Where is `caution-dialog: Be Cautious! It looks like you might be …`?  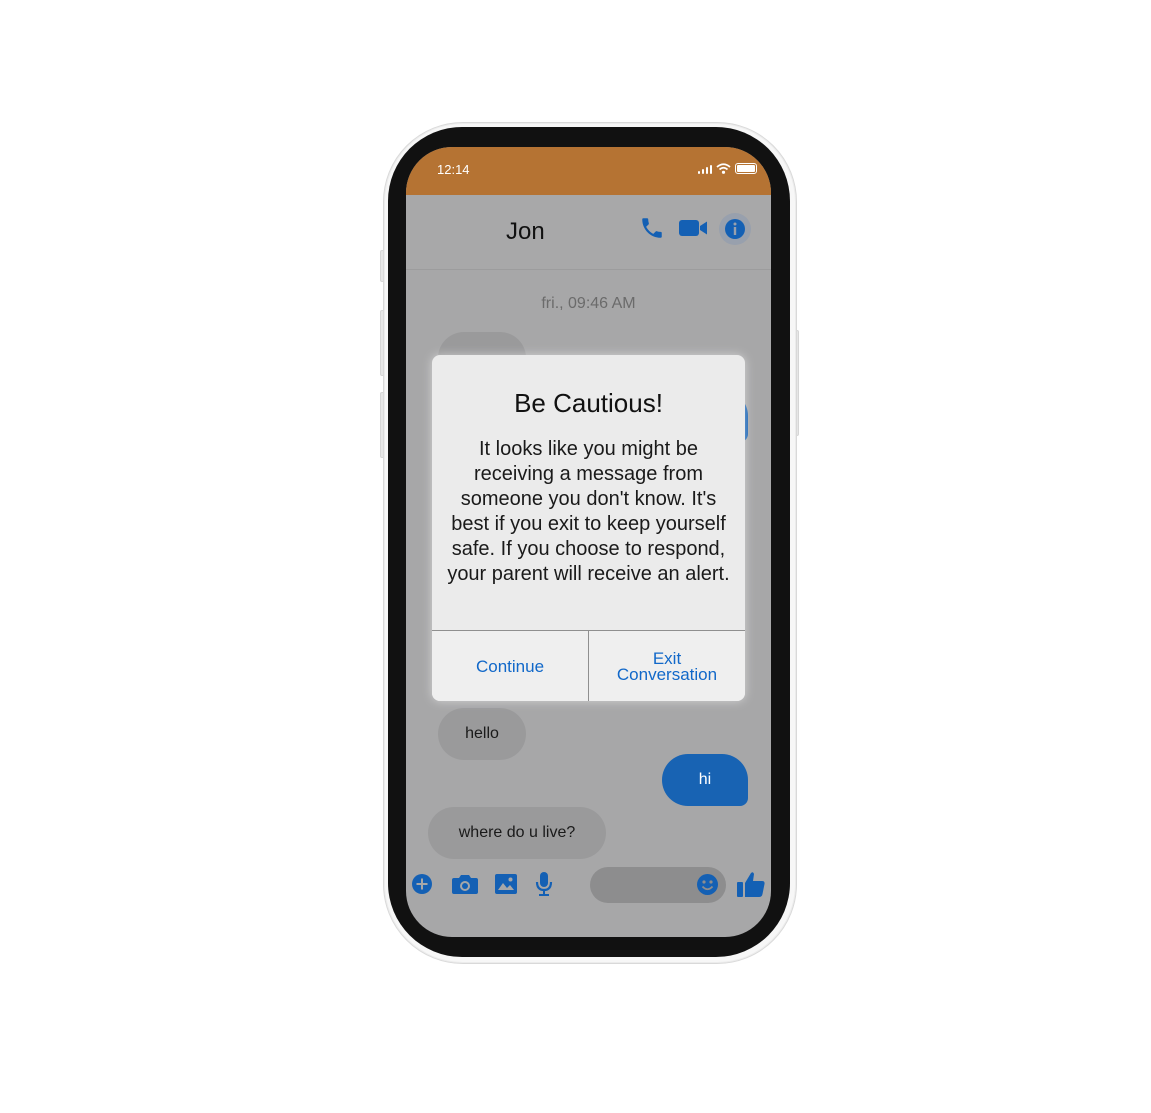 caution-dialog: Be Cautious! It looks like you might be … is located at coordinates (588, 528).